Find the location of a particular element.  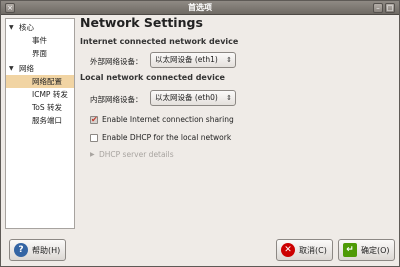

external-device-value: 以太网设备 (eth1) is located at coordinates (186, 59).